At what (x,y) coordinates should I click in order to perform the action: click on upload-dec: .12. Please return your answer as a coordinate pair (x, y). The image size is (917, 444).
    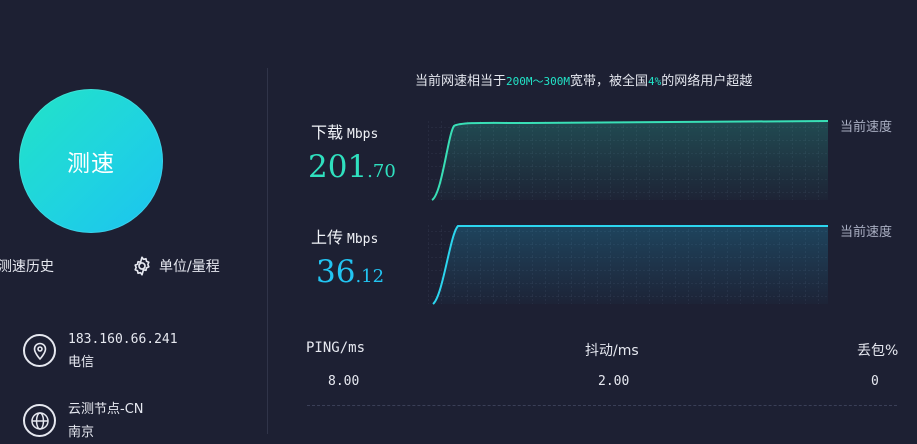
    Looking at the image, I should click on (370, 276).